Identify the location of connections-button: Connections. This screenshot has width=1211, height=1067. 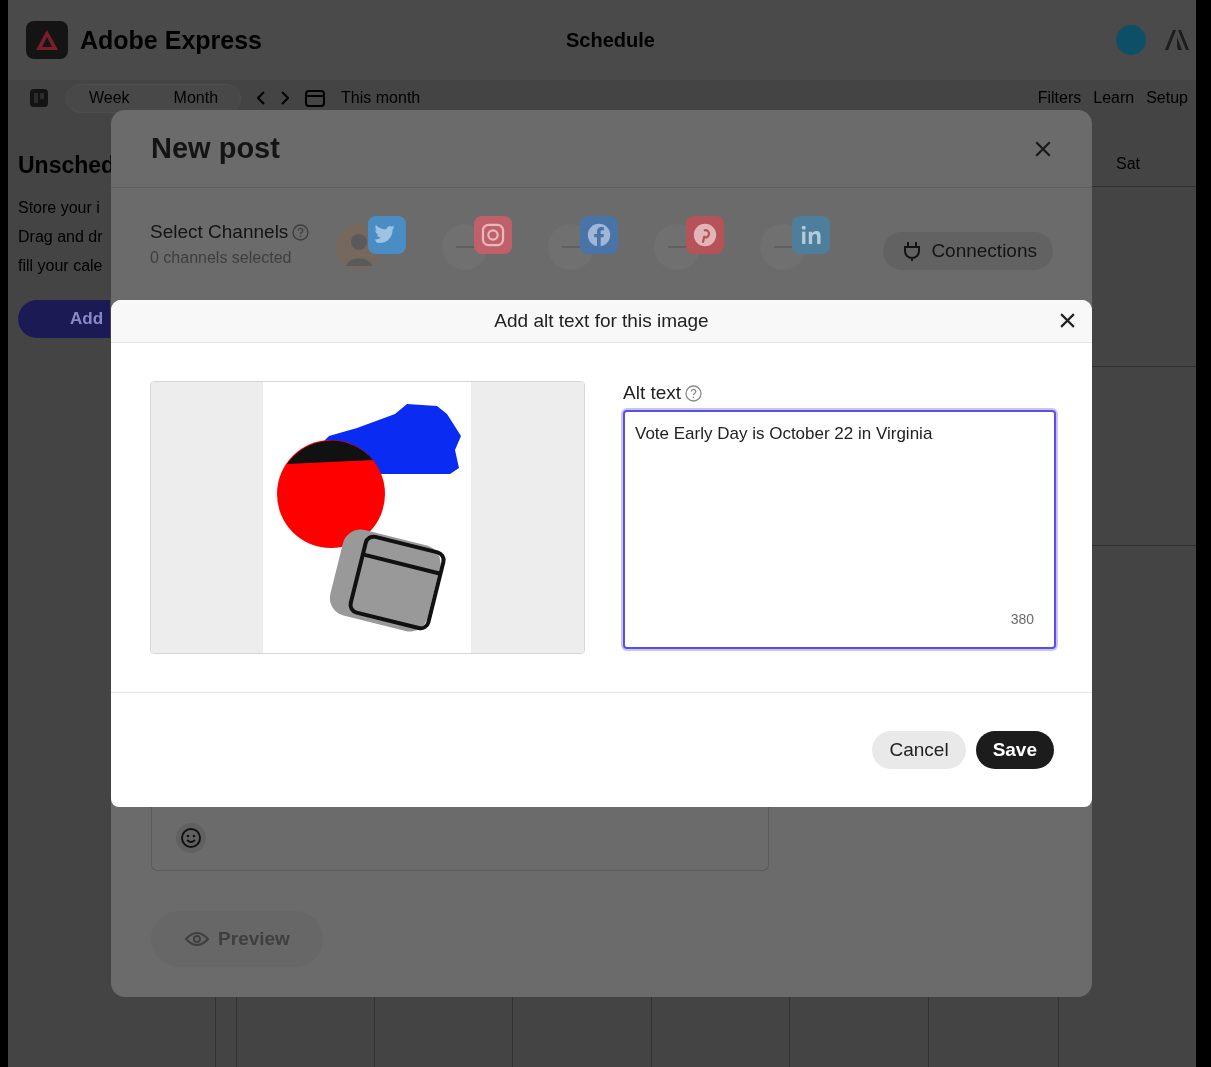
(968, 251).